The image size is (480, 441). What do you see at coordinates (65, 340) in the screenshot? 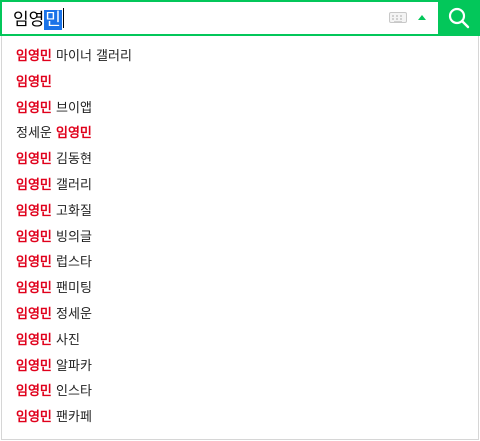
I see `suggestion-text: 사진` at bounding box center [65, 340].